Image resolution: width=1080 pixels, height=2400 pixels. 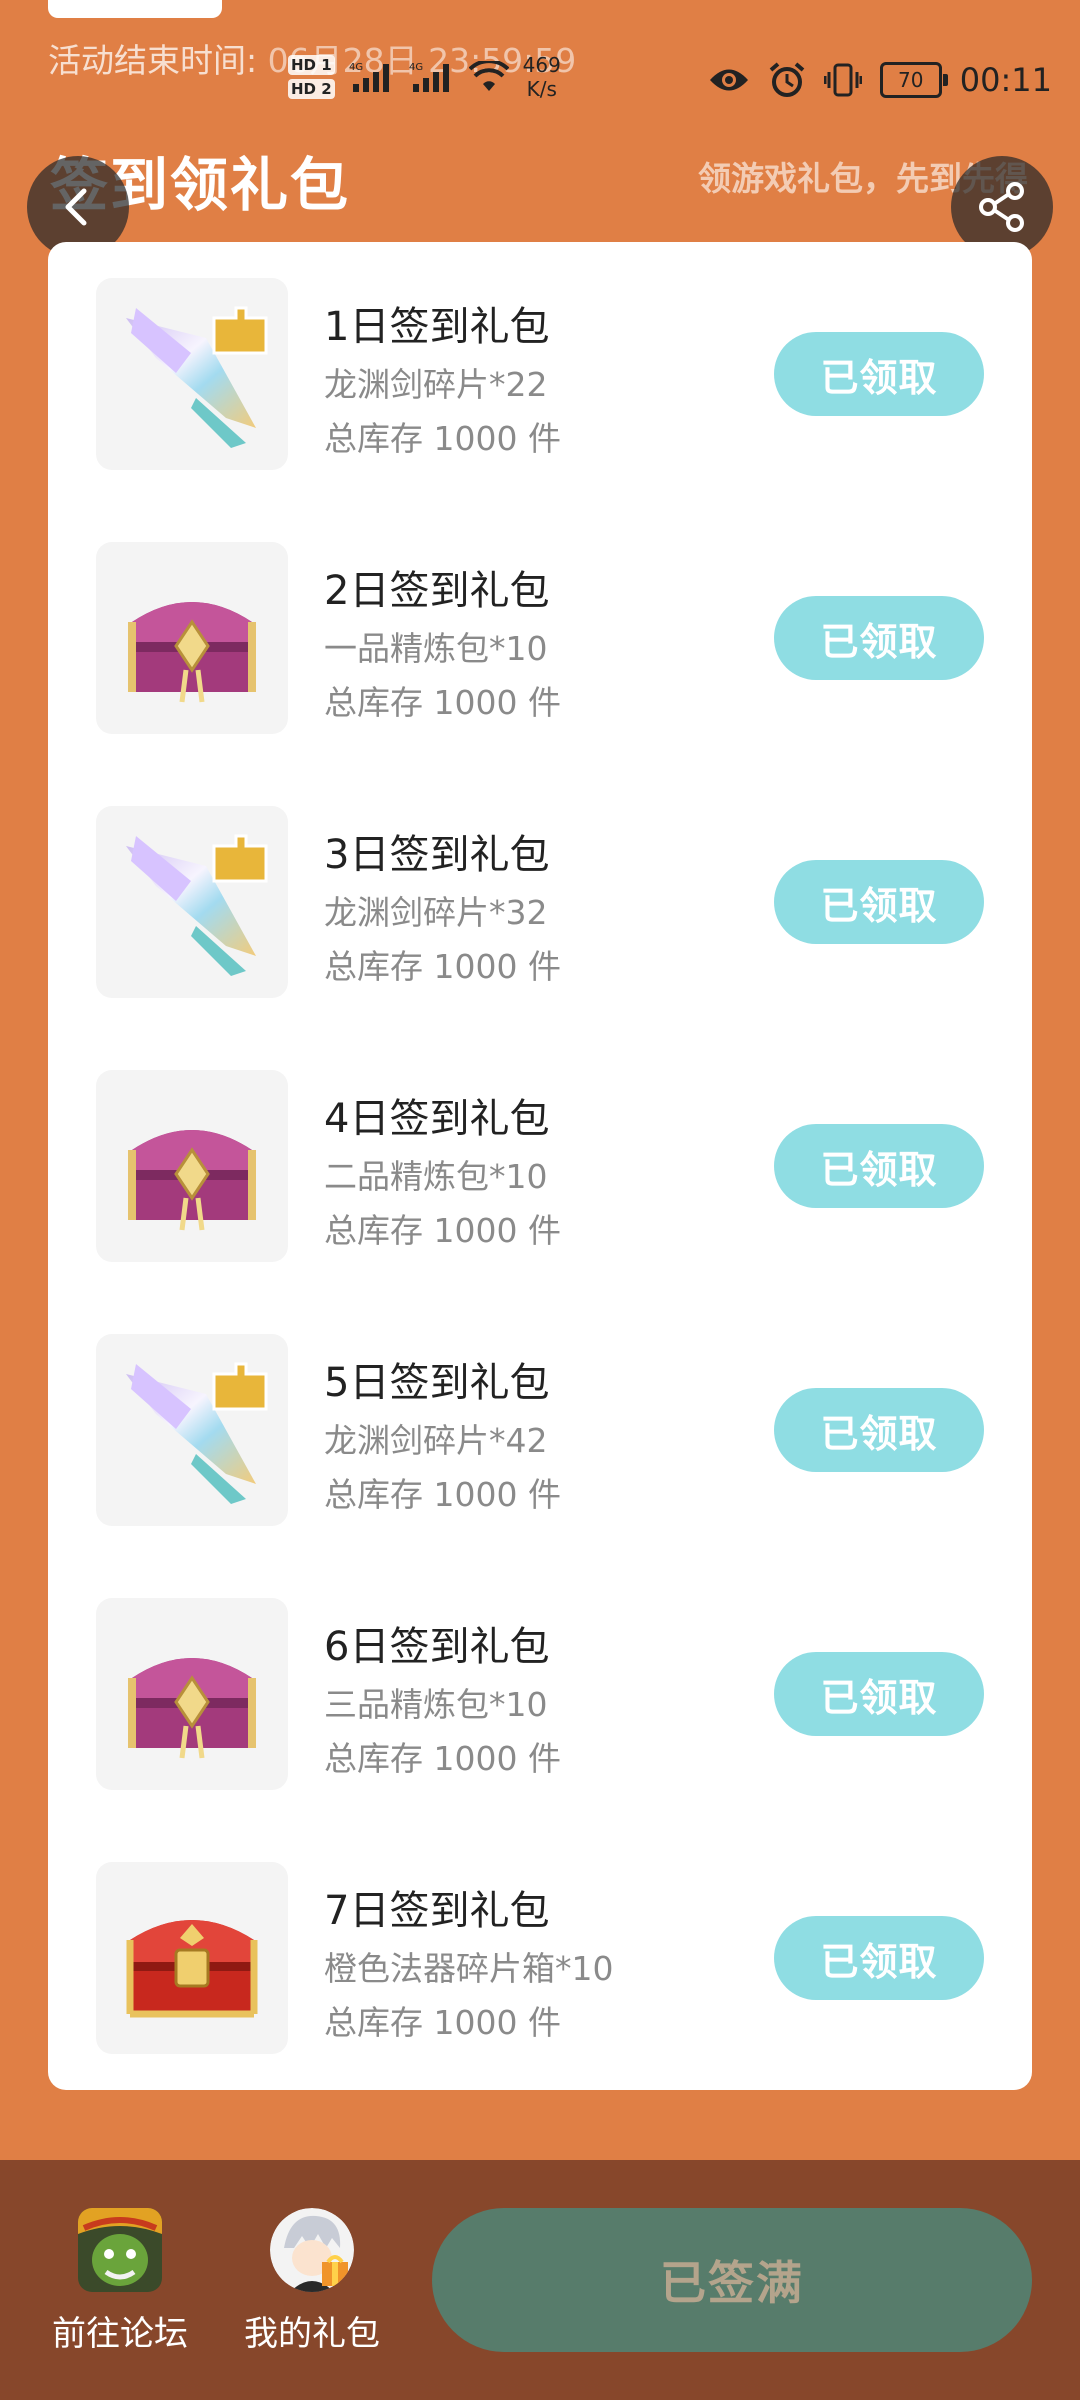 What do you see at coordinates (312, 2250) in the screenshot?
I see `avatar-gift-icon` at bounding box center [312, 2250].